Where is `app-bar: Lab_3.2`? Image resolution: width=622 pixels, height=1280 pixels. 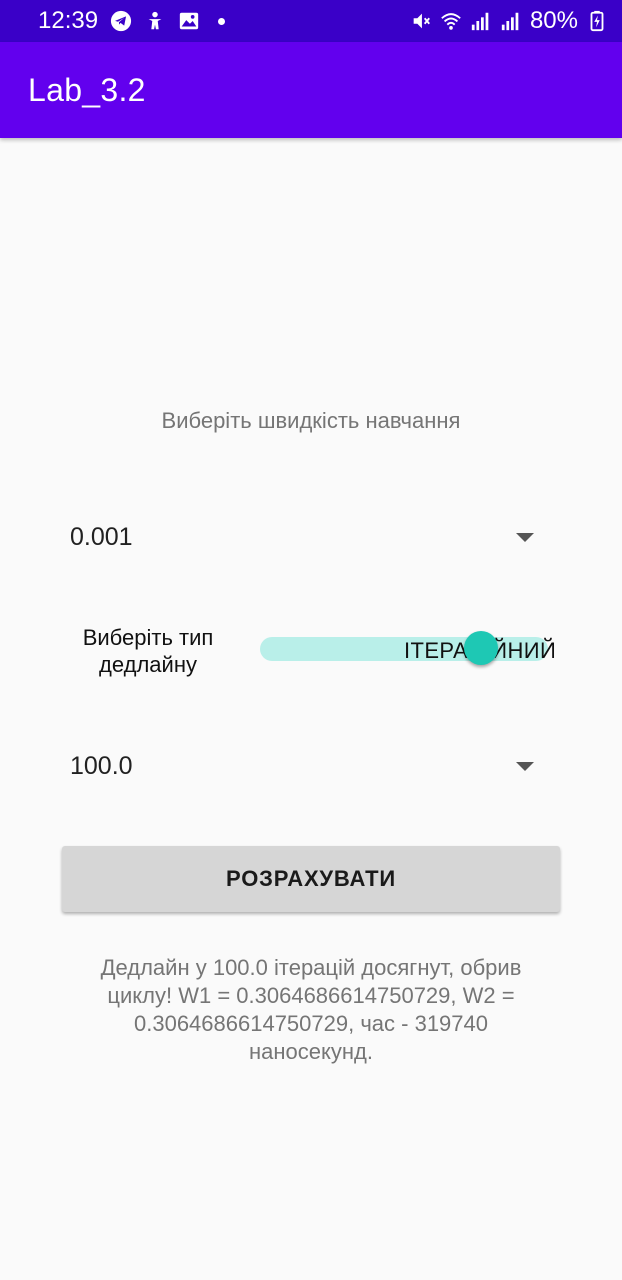 app-bar: Lab_3.2 is located at coordinates (311, 90).